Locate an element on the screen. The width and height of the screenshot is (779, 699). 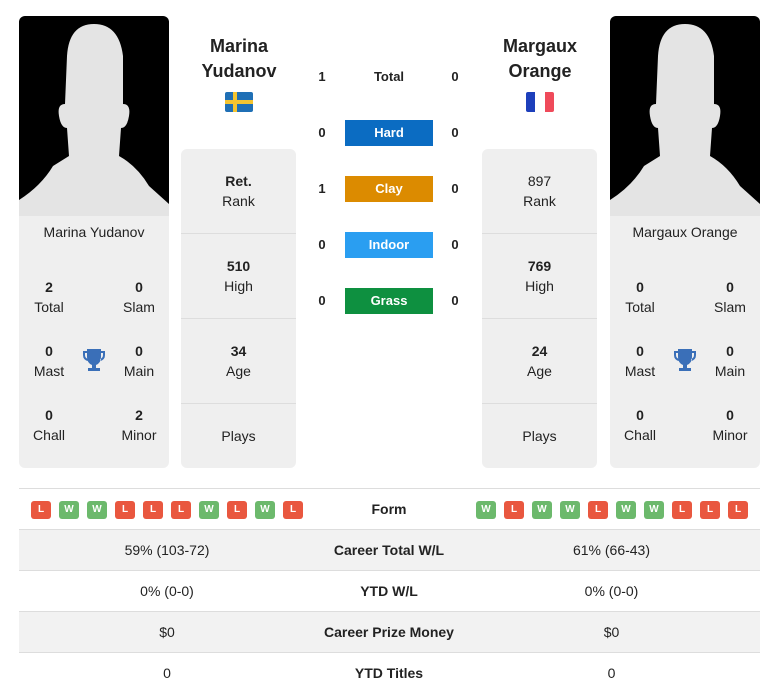
surface-grass-badge: Grass is located at coordinates (389, 301).